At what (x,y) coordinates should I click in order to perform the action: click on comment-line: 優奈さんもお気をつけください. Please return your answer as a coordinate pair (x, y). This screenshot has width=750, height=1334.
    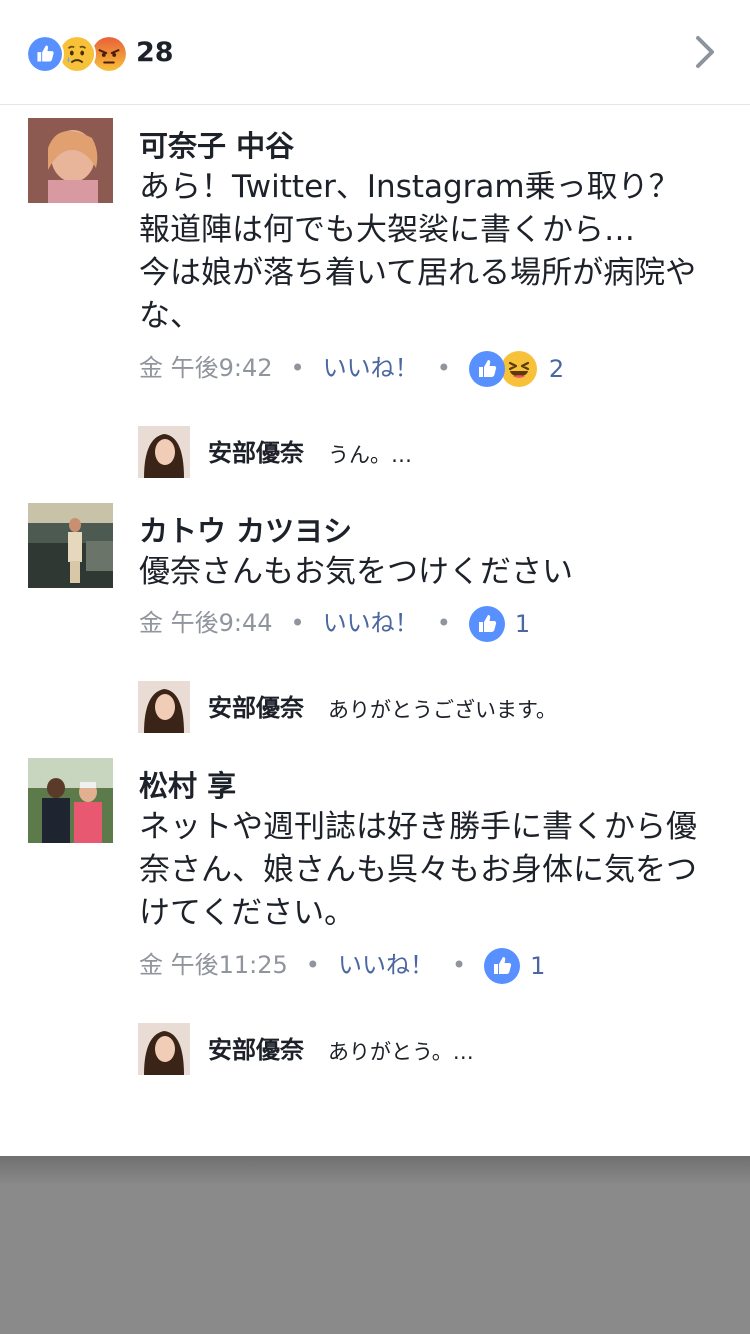
    Looking at the image, I should click on (356, 572).